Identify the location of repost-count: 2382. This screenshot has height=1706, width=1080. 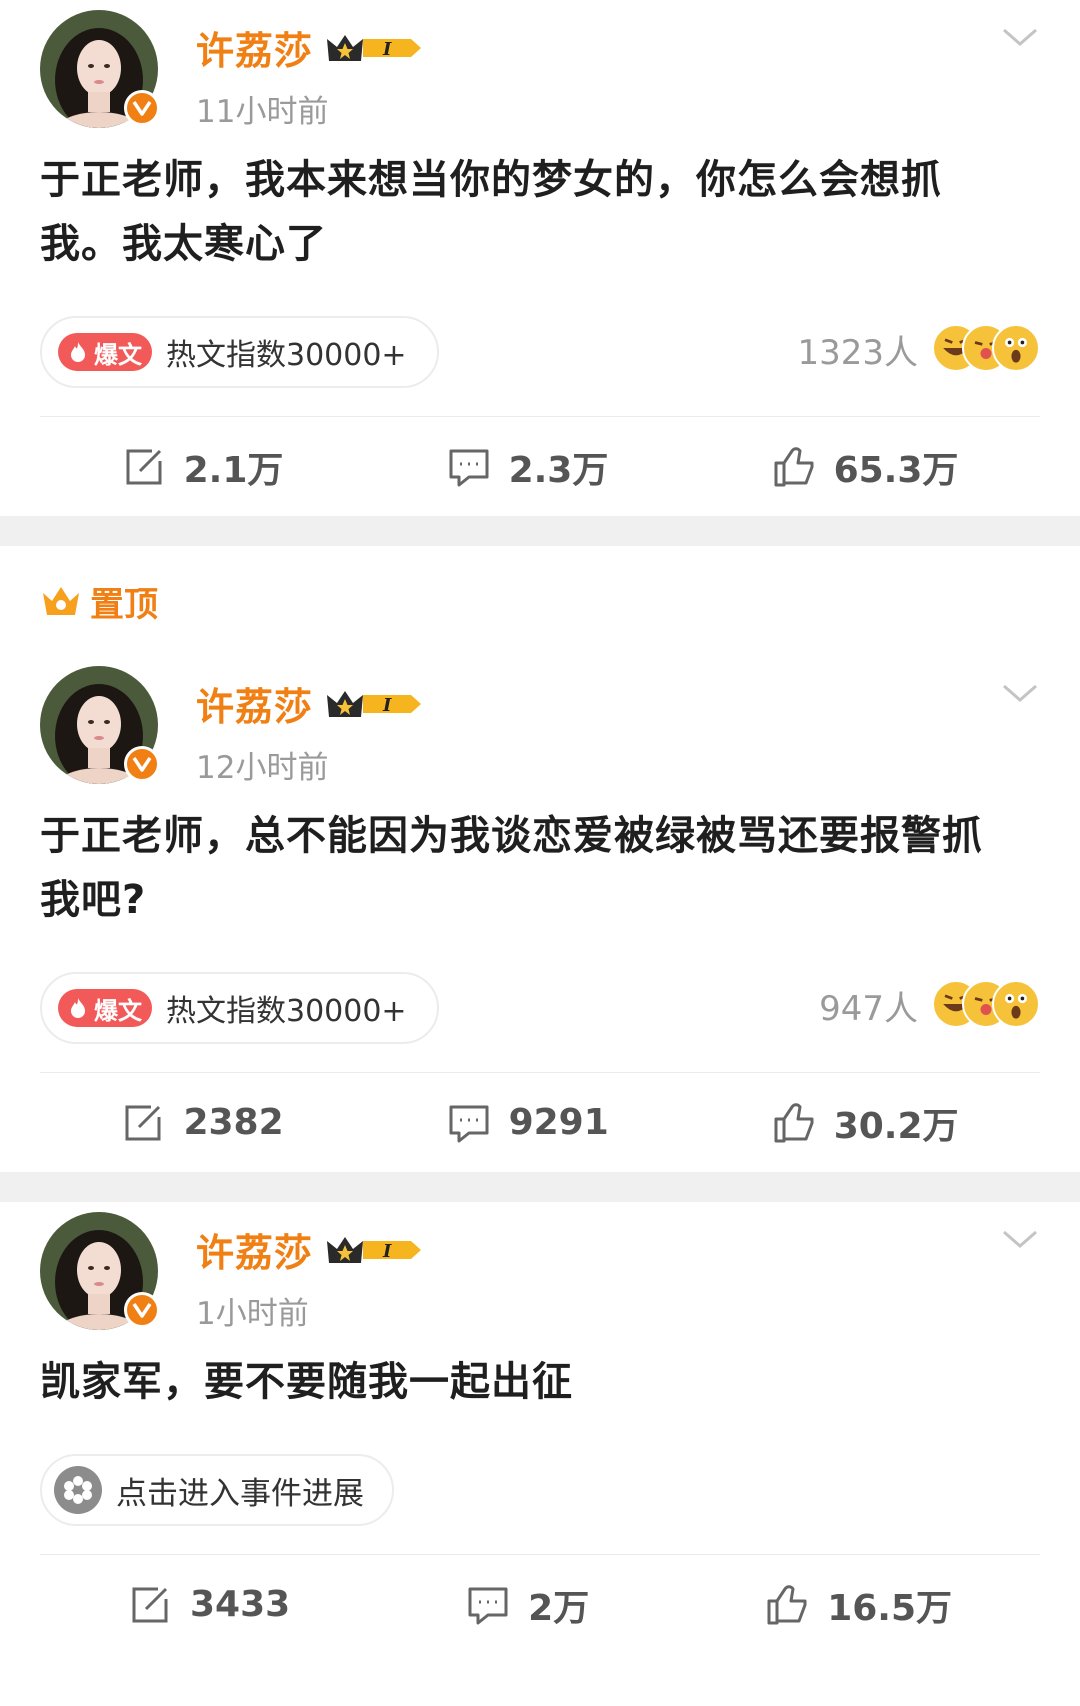
(233, 1122).